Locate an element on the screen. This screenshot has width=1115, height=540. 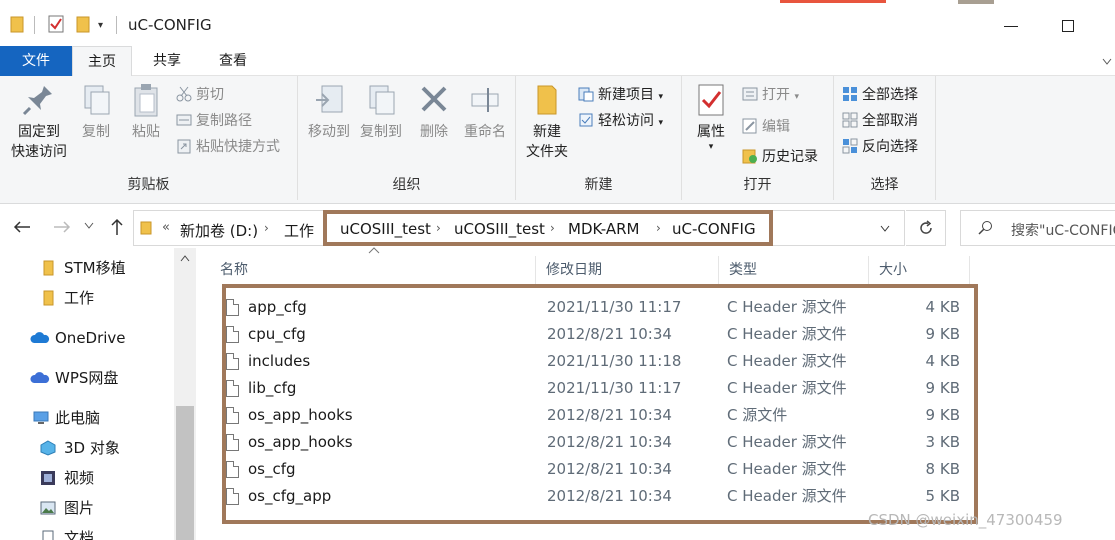
select-all-label: 全部选择 is located at coordinates (890, 95).